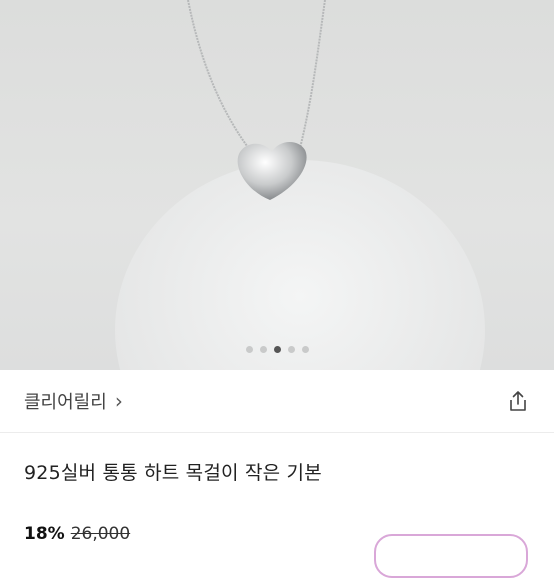 This screenshot has height=578, width=554. I want to click on carousel-indicator, so click(277, 349).